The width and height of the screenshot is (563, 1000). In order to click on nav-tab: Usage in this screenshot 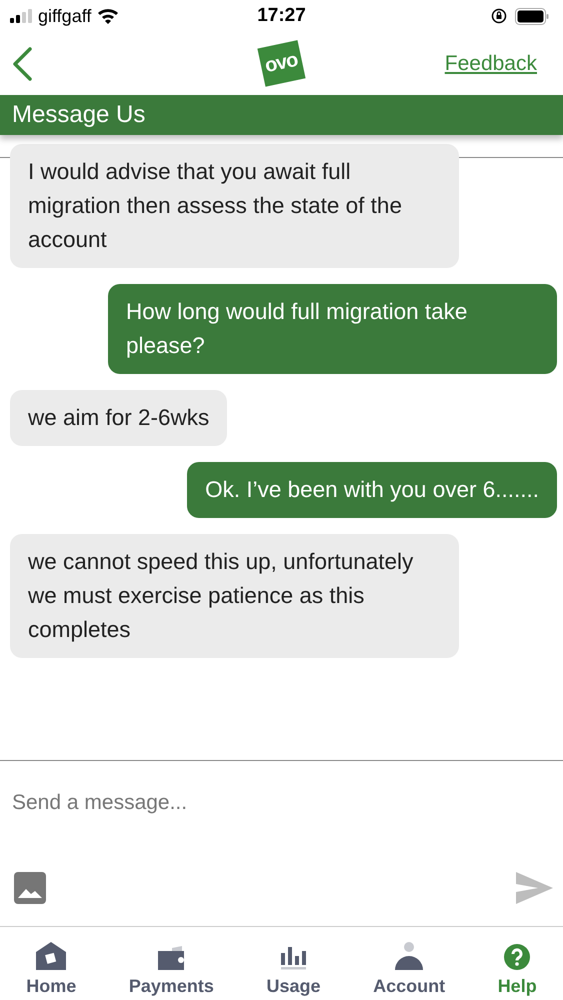, I will do `click(293, 963)`.